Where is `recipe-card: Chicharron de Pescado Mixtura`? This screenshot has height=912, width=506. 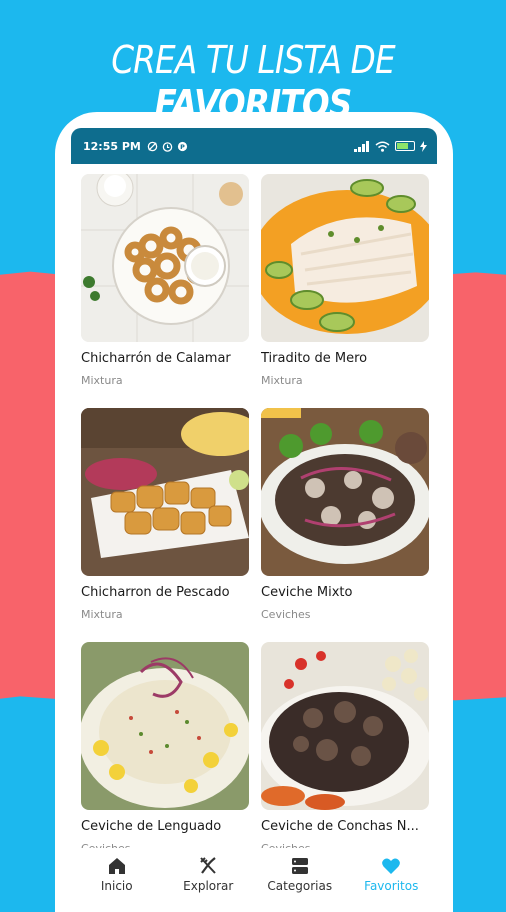
recipe-card: Chicharron de Pescado Mixtura is located at coordinates (165, 514).